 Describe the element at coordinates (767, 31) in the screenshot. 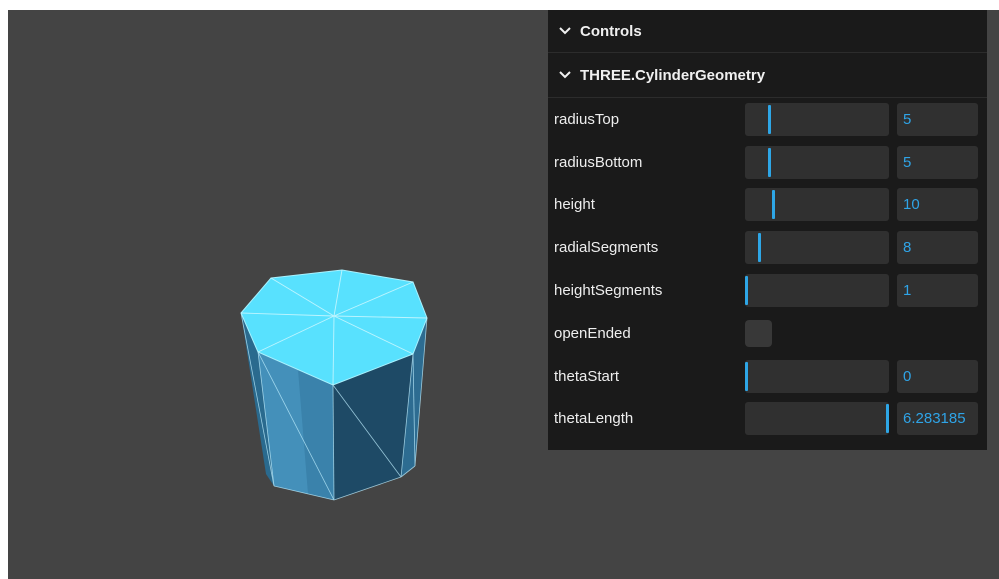

I see `controls-folder-header: Controls` at that location.